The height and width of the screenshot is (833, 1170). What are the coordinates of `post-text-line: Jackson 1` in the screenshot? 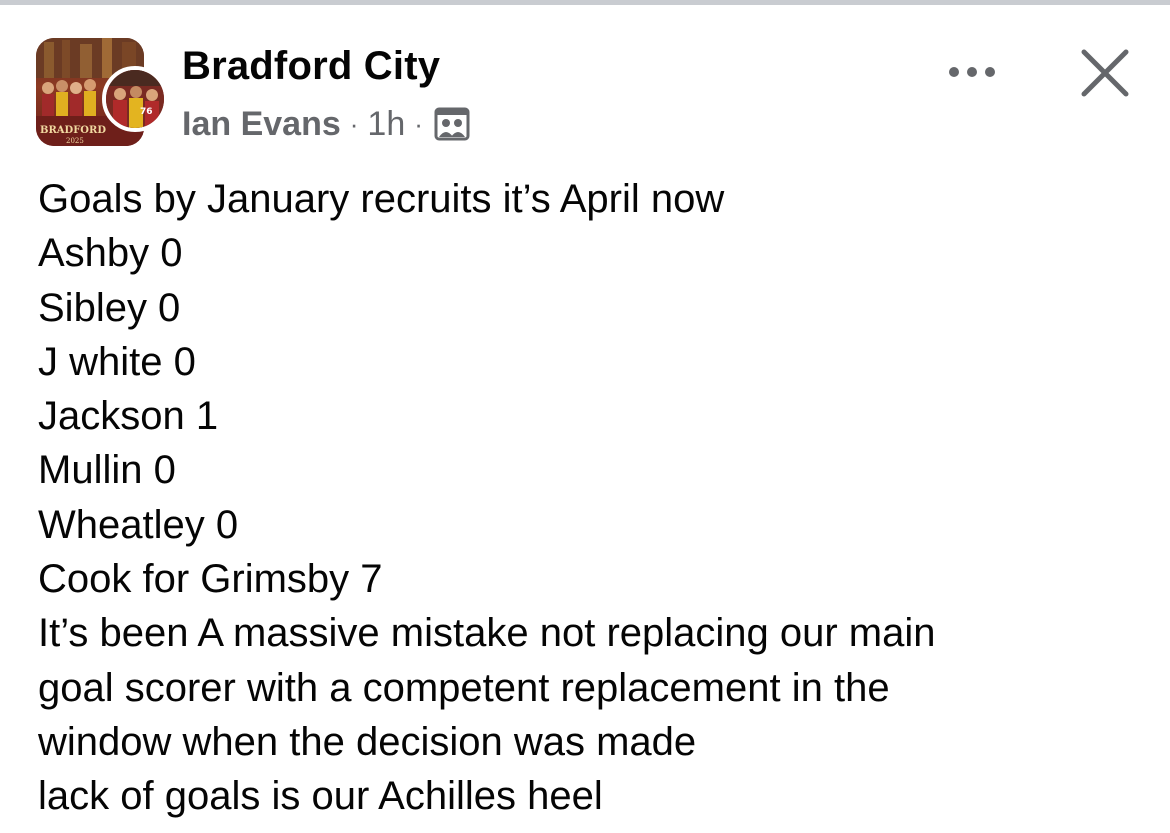 It's located at (128, 416).